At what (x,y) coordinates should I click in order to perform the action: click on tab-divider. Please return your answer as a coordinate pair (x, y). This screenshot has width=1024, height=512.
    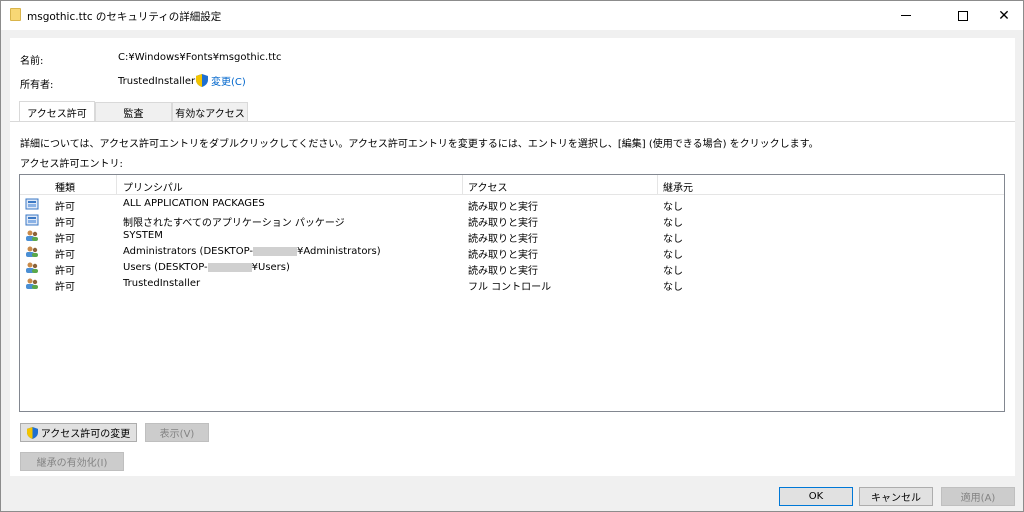
    Looking at the image, I should click on (512, 121).